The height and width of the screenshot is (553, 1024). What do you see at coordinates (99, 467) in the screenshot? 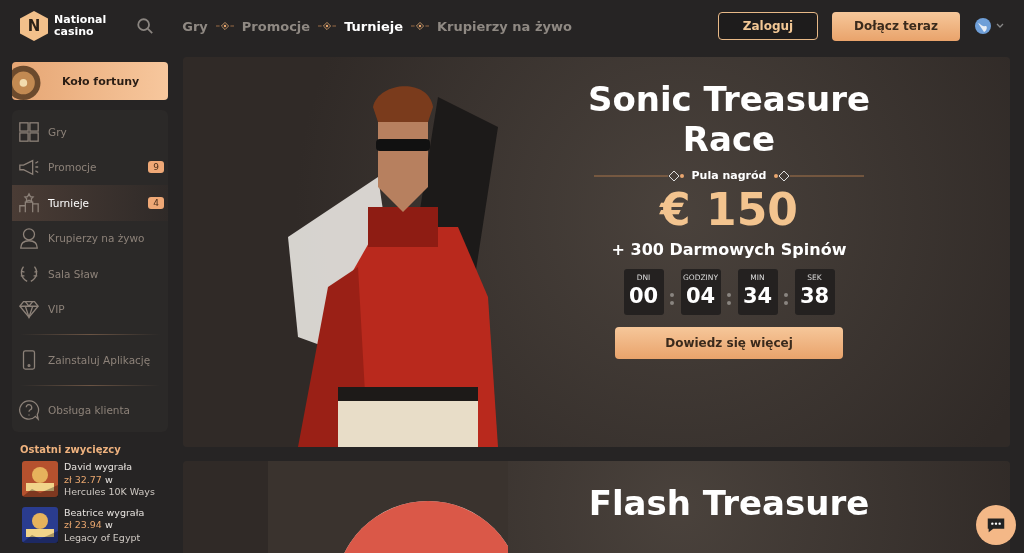
I see `winner-name: David wygrała` at bounding box center [99, 467].